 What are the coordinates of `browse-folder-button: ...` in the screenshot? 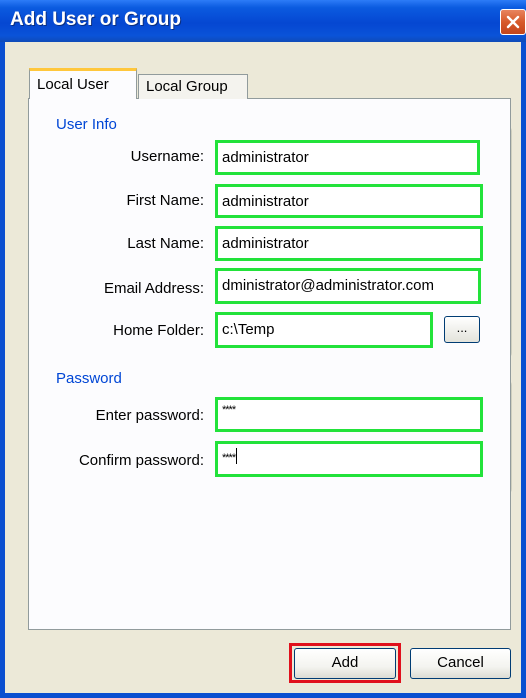 It's located at (462, 329).